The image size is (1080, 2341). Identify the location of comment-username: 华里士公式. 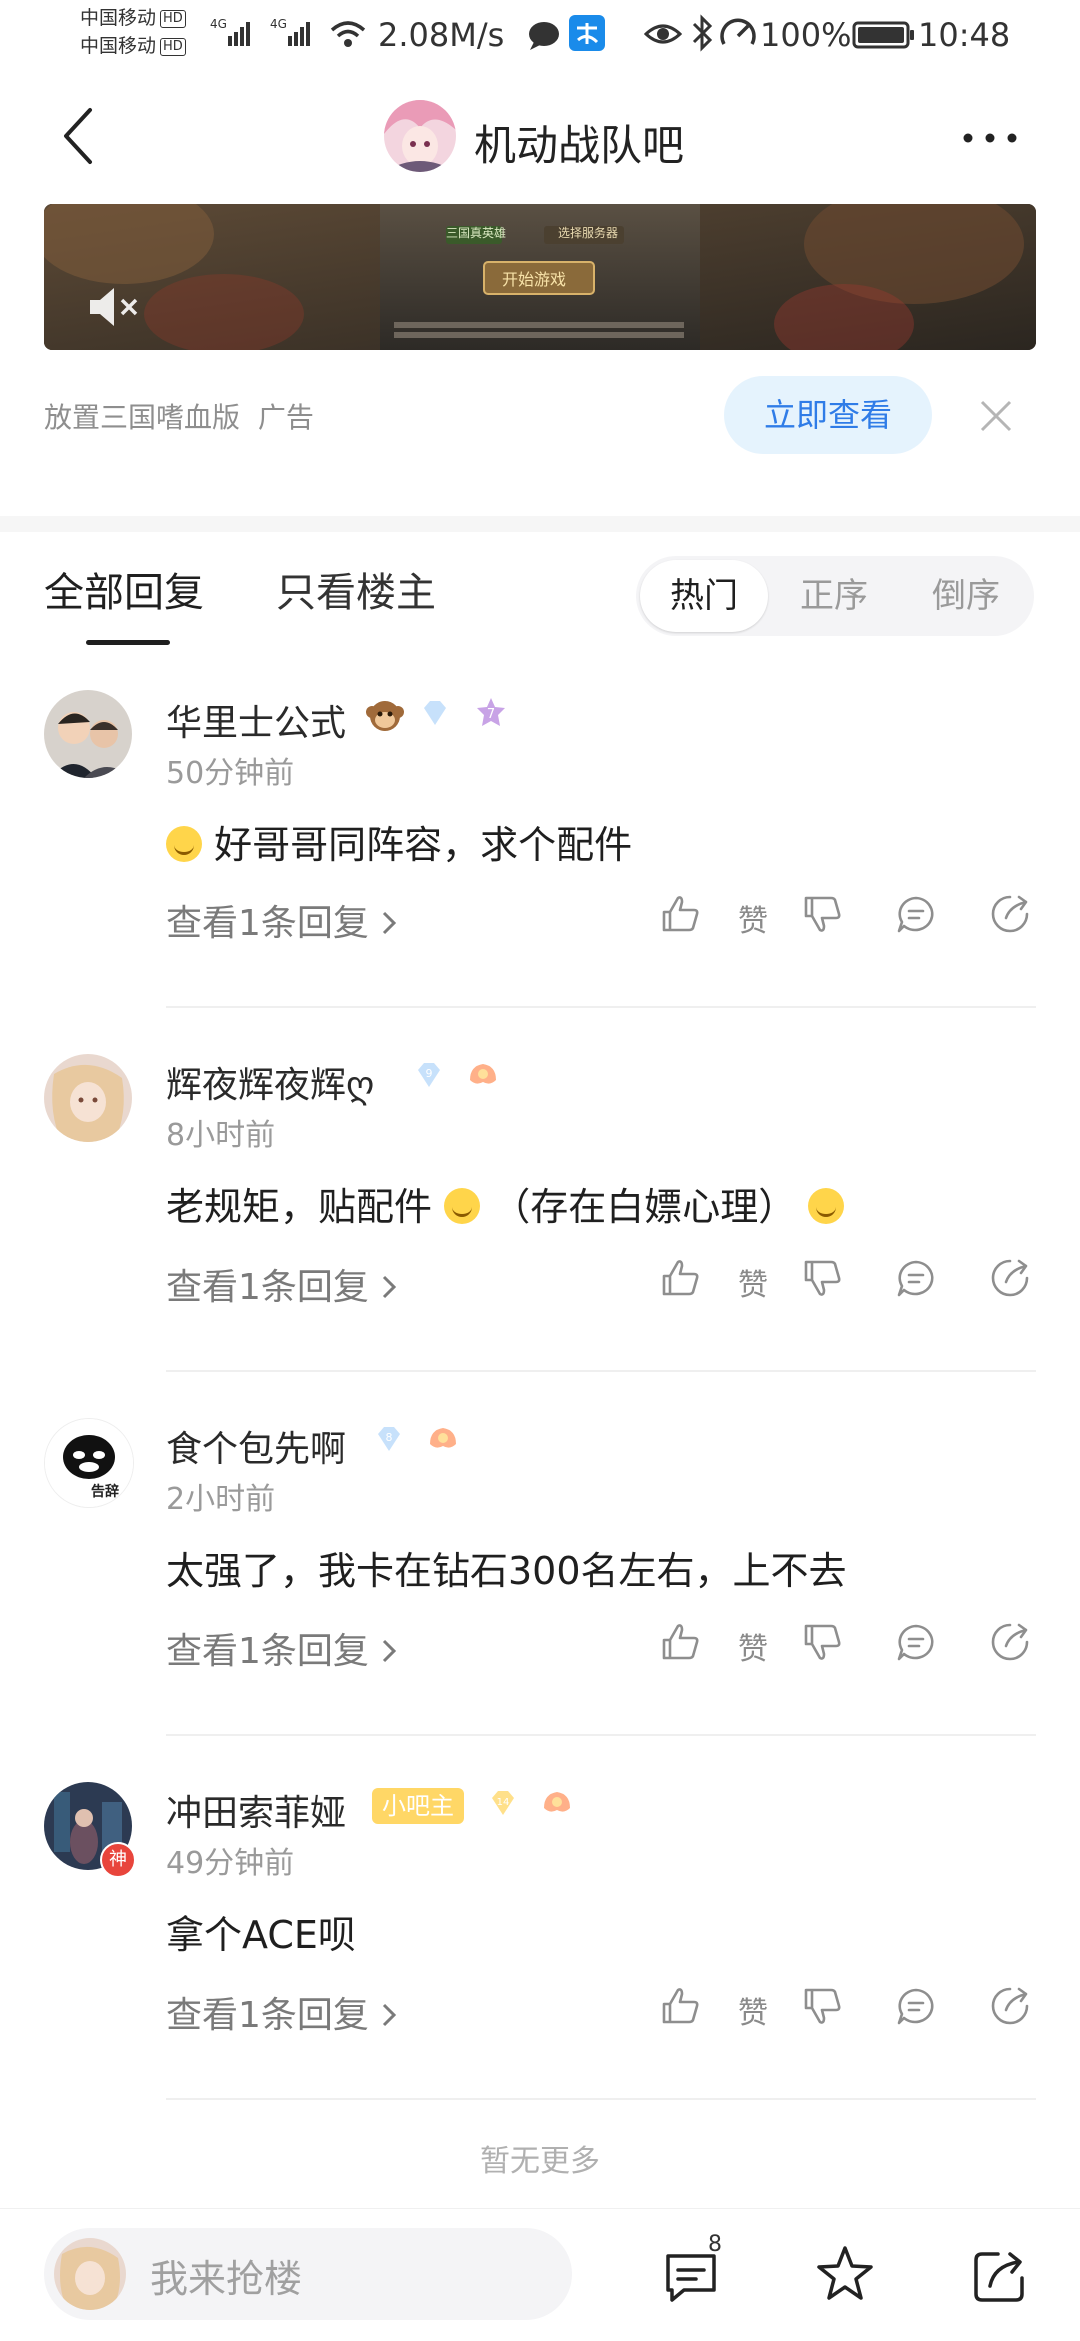
(256, 720).